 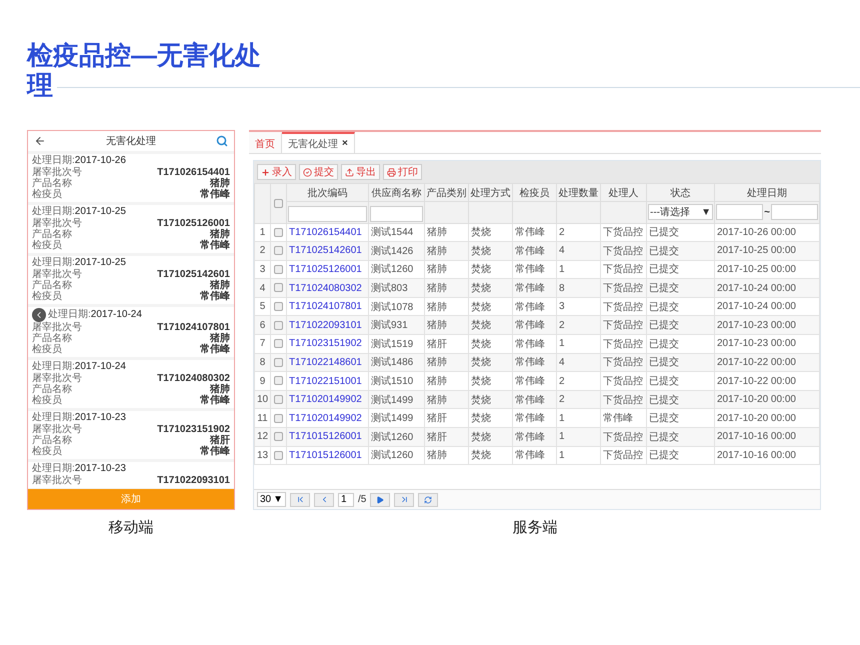 I want to click on toolbar-button: 录入, so click(x=276, y=172).